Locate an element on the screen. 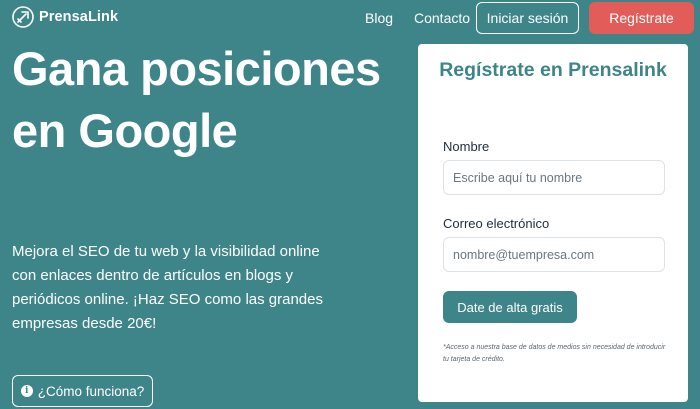 The height and width of the screenshot is (409, 700). email-label: Correo electrónico is located at coordinates (496, 223).